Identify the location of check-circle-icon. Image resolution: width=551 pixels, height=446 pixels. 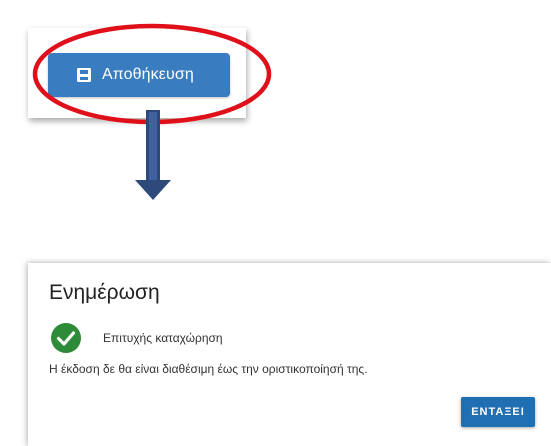
(66, 338).